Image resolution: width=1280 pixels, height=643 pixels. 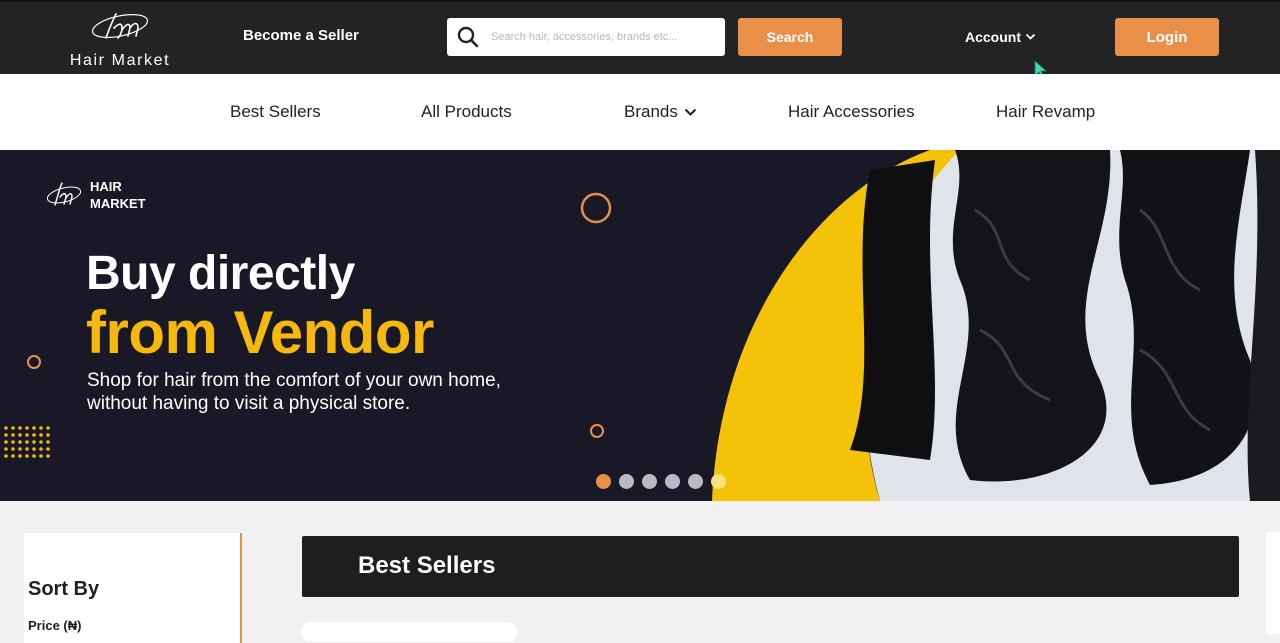 What do you see at coordinates (770, 566) in the screenshot?
I see `best-sellers-header: Best Sellers` at bounding box center [770, 566].